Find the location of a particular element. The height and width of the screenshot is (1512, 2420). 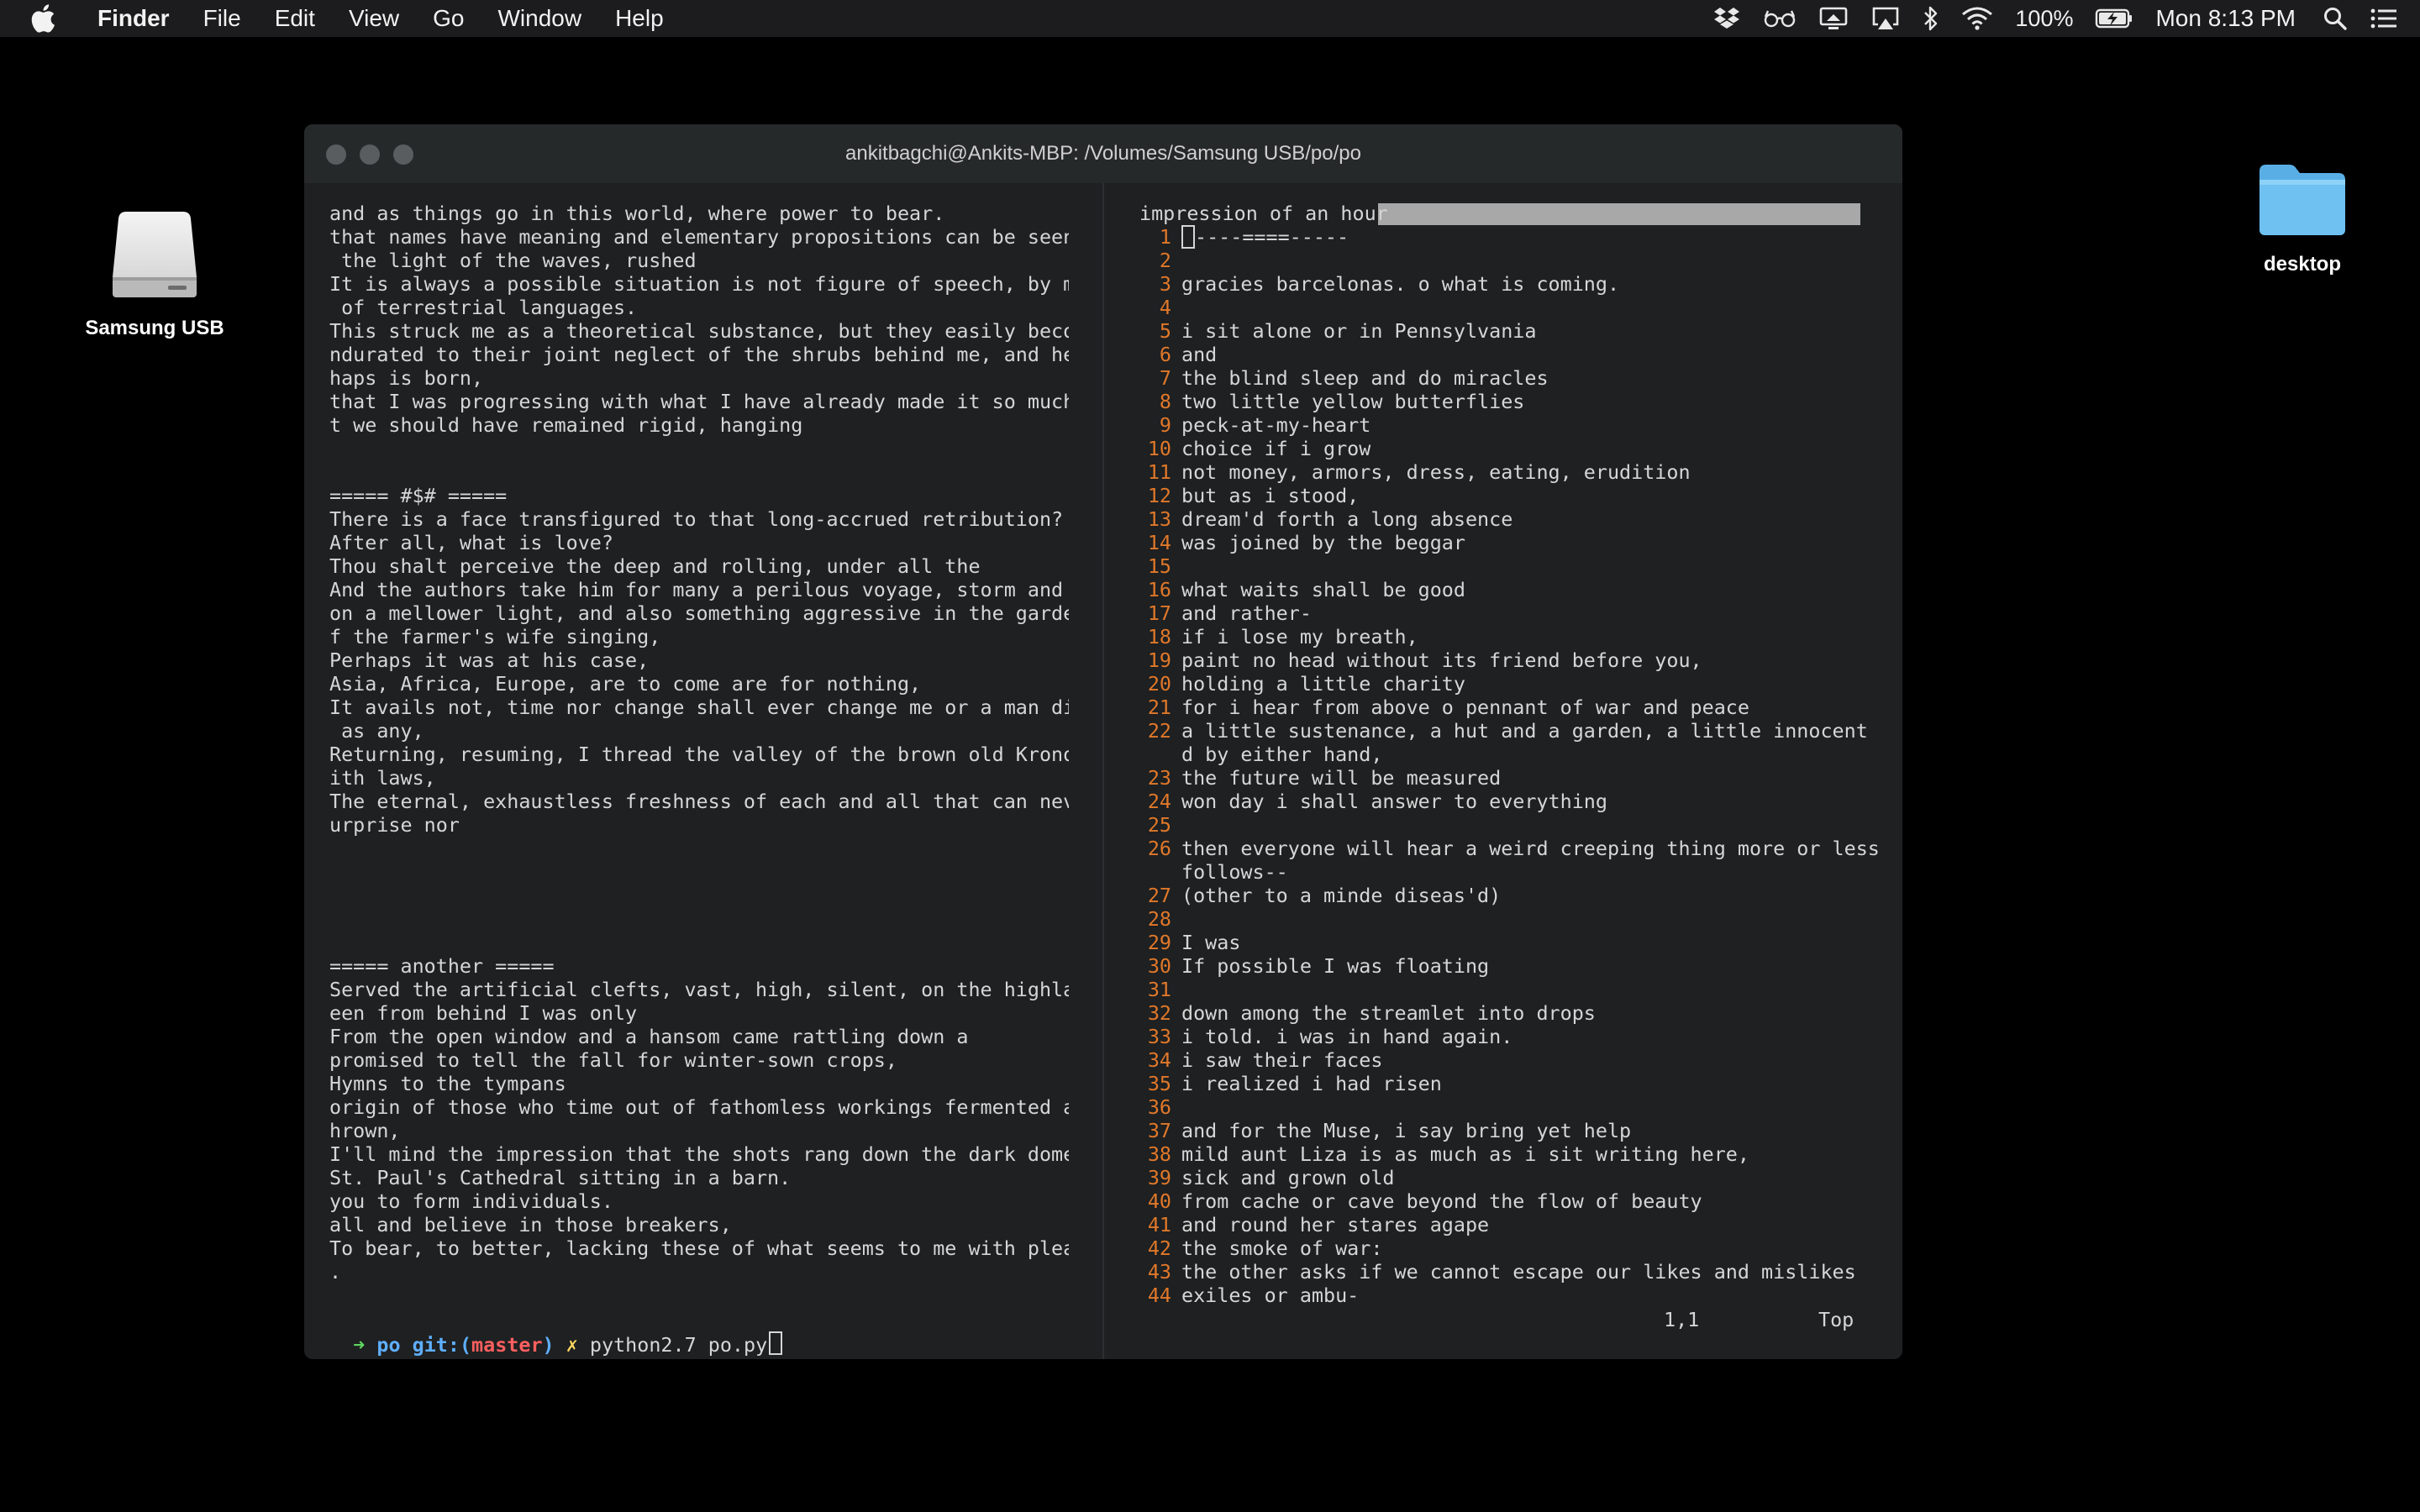

line-number is located at coordinates (1160, 754).